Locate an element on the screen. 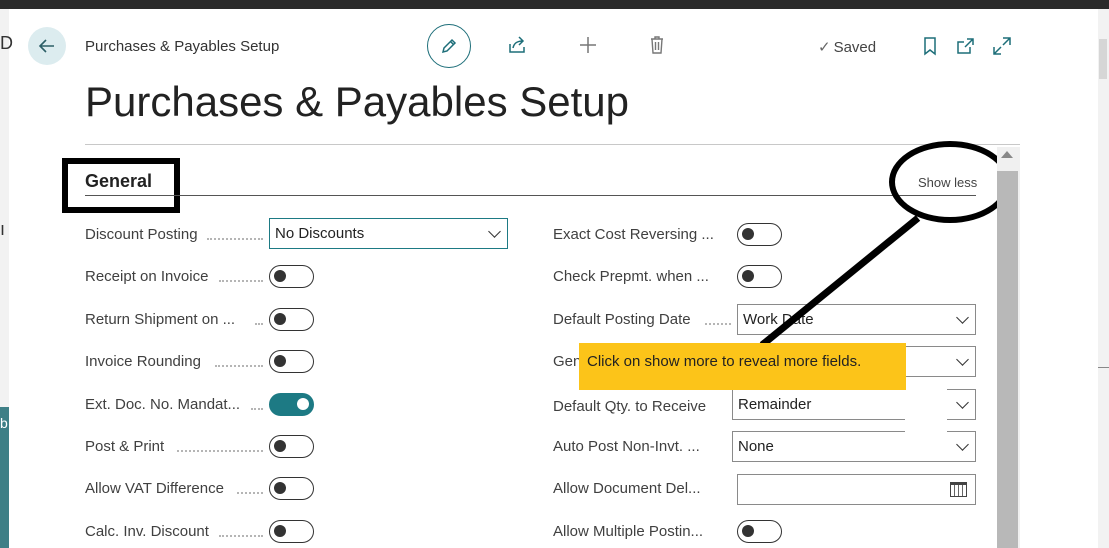 The image size is (1109, 548). select-value: No Discounts is located at coordinates (320, 233).